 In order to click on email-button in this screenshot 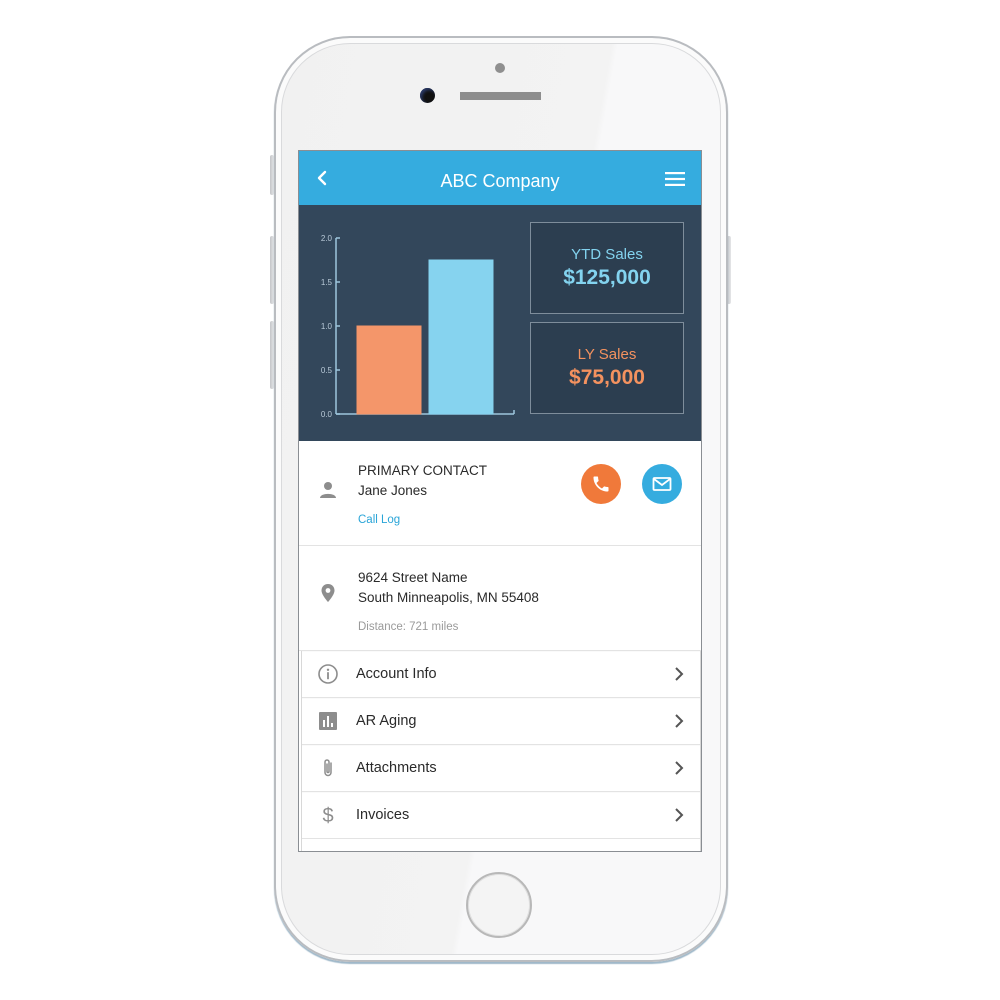, I will do `click(662, 484)`.